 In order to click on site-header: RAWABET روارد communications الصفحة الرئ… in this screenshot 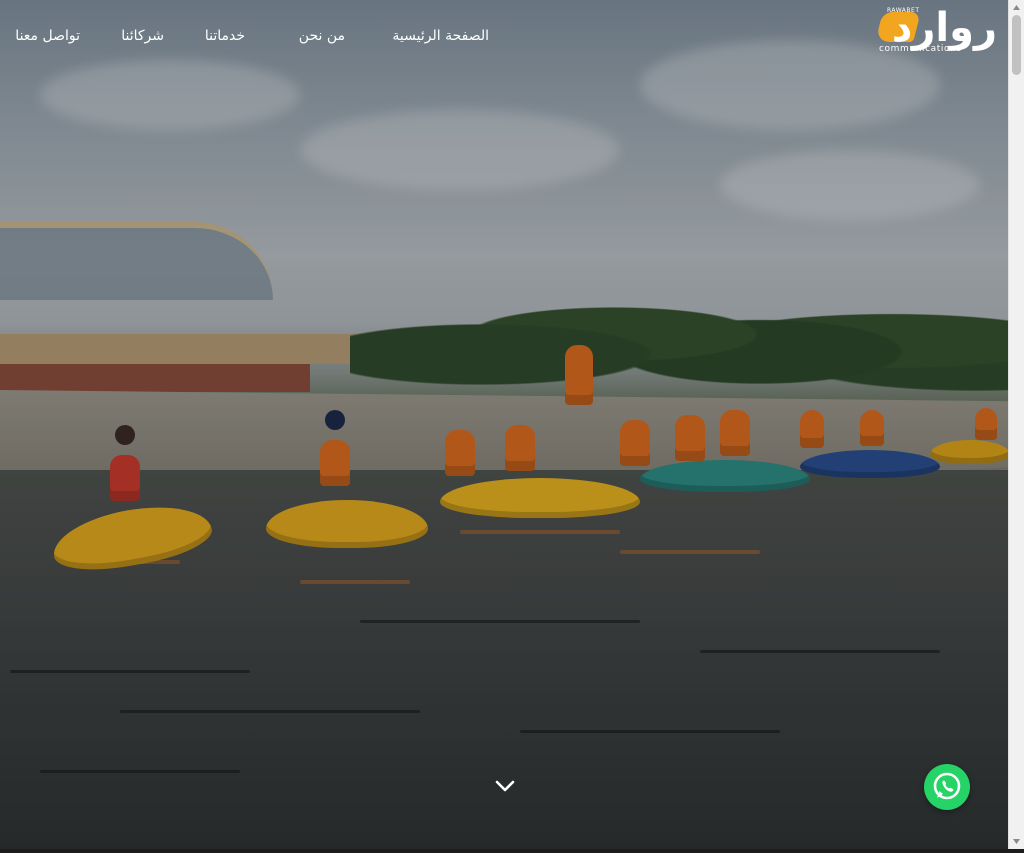, I will do `click(504, 36)`.